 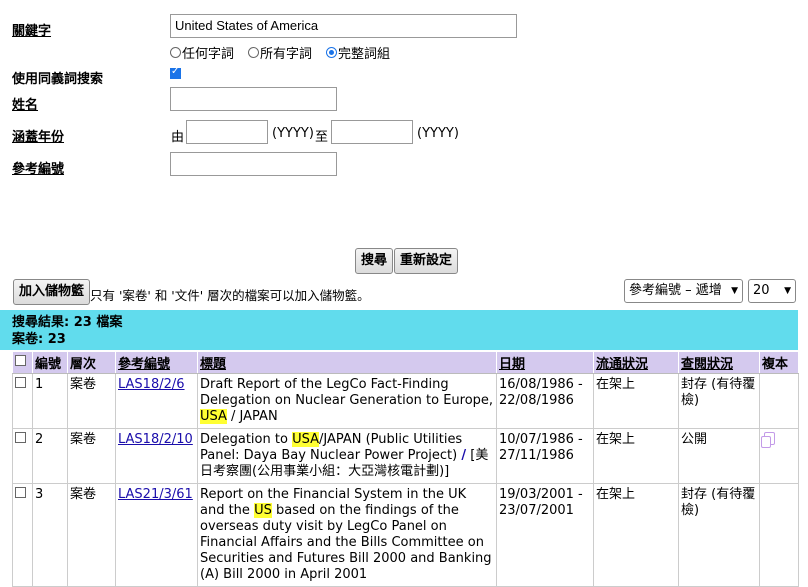 I want to click on match-phrase-radio: 完整詞組, so click(x=358, y=52).